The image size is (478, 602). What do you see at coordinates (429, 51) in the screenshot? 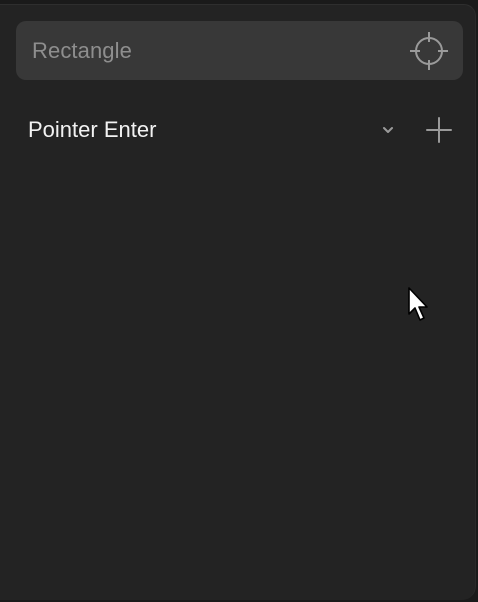
I see `crosshair-icon` at bounding box center [429, 51].